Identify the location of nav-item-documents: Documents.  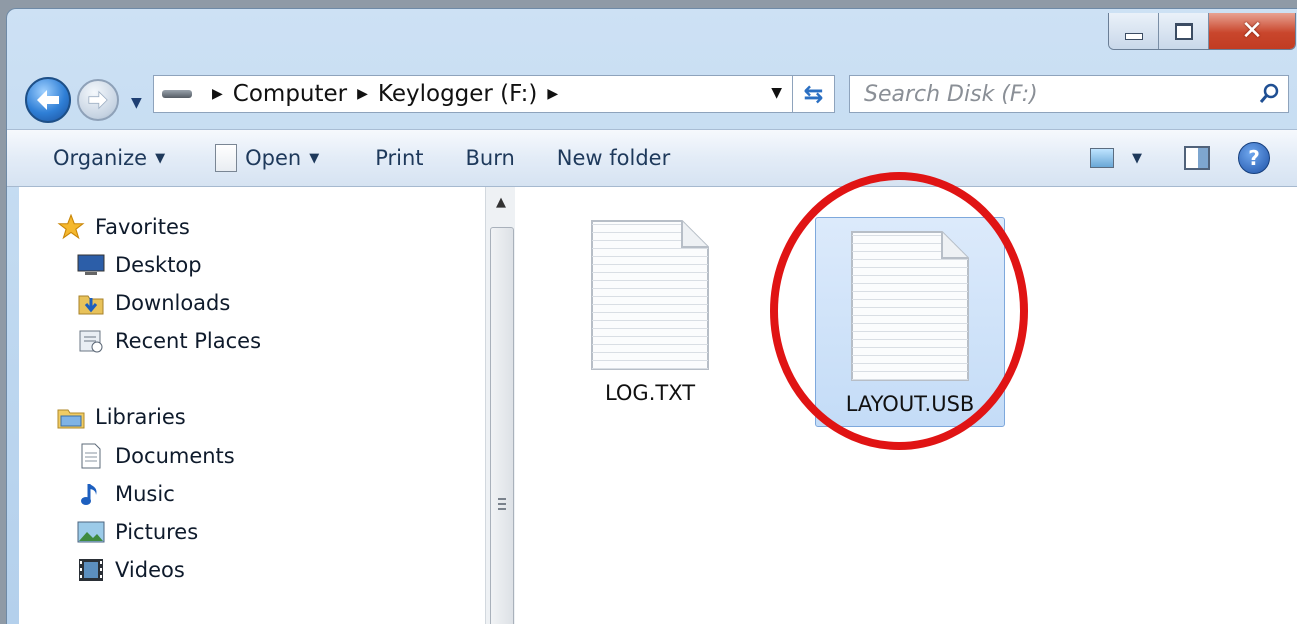
(156, 456).